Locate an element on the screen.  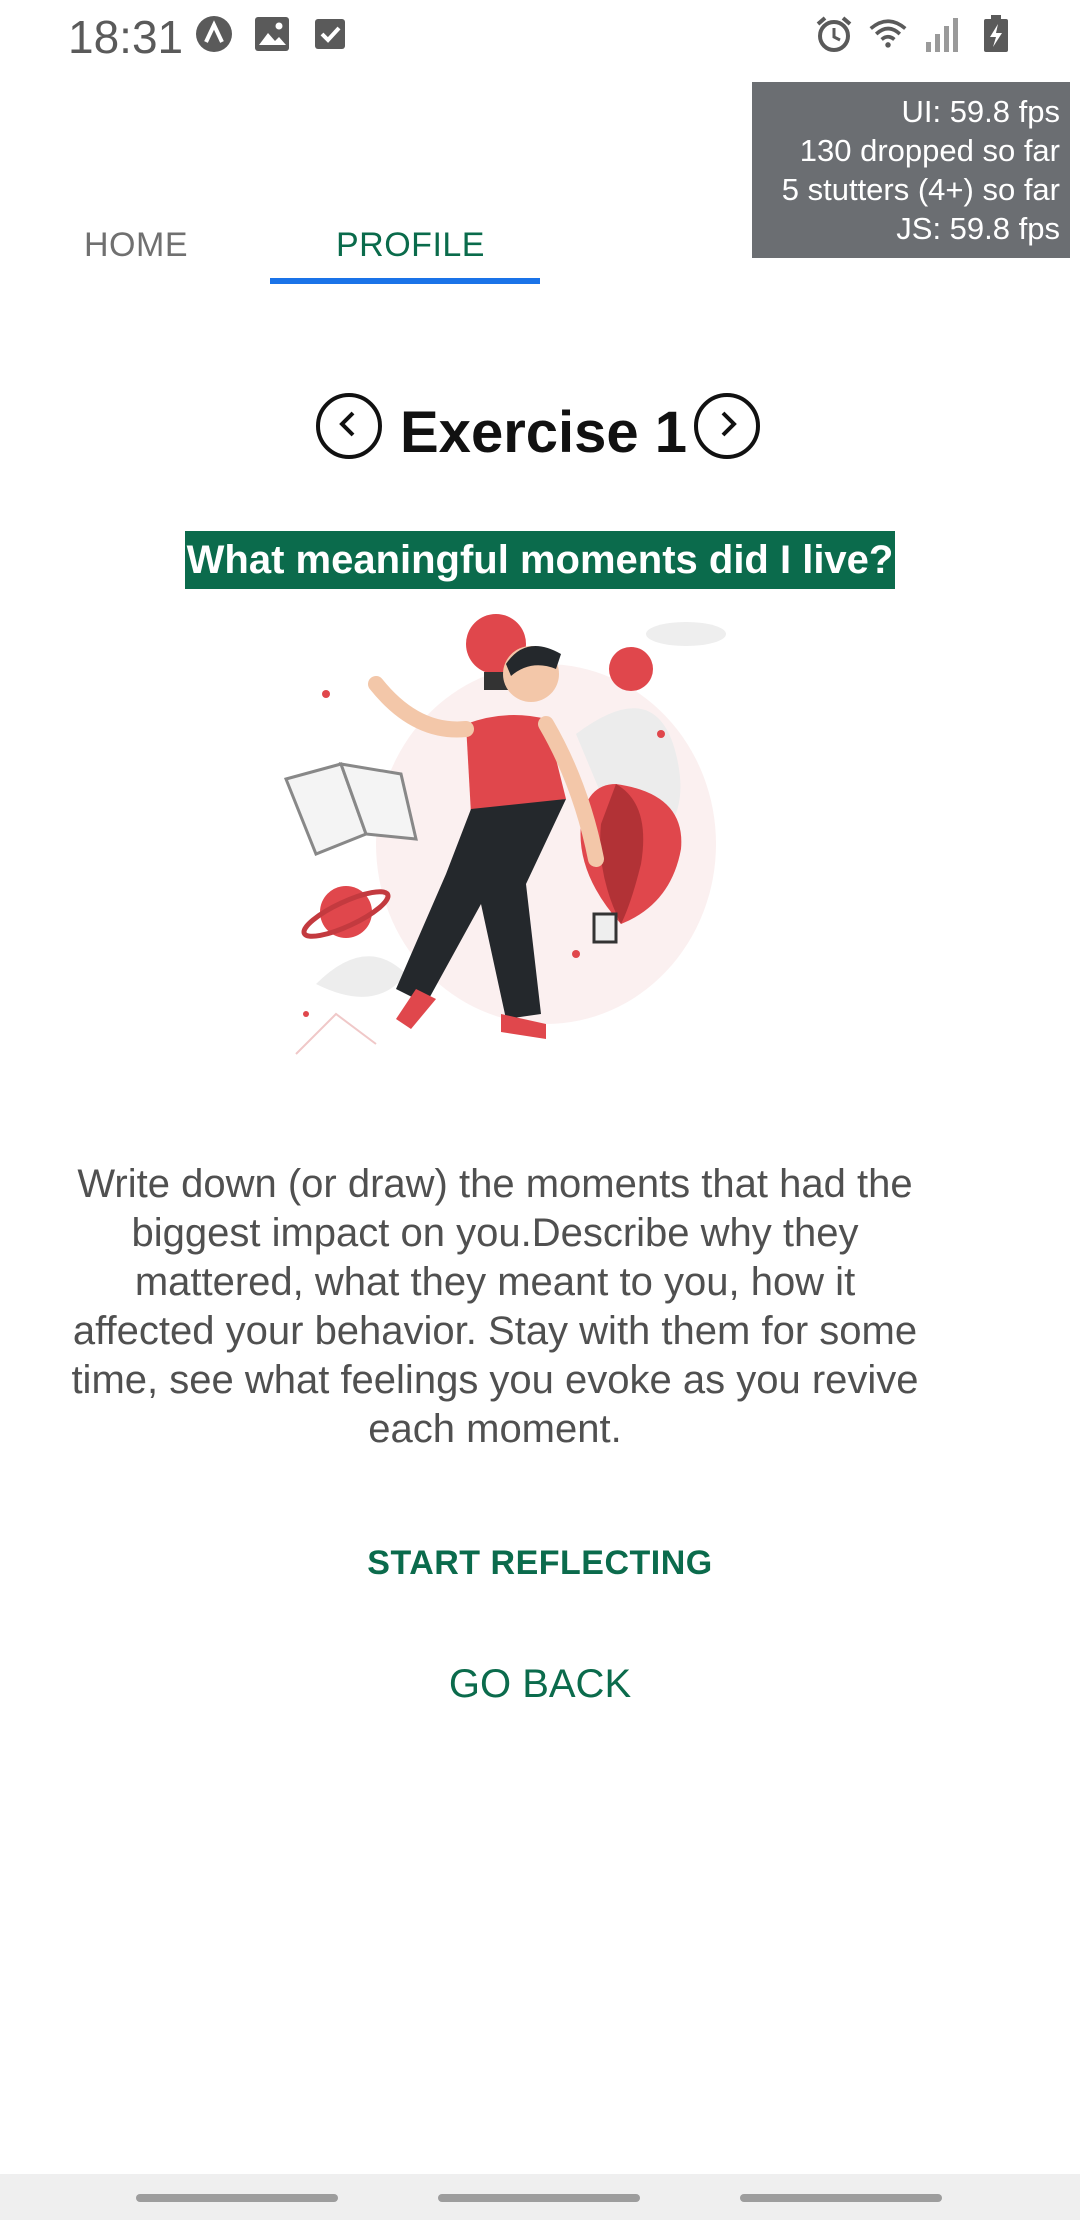
system-nav-bar is located at coordinates (540, 2197).